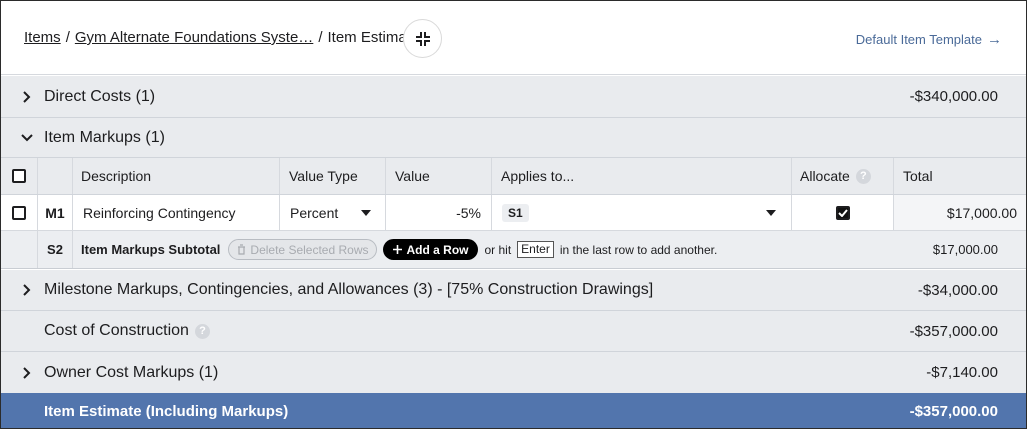  What do you see at coordinates (918, 39) in the screenshot?
I see `template-link-label: Default Item Template` at bounding box center [918, 39].